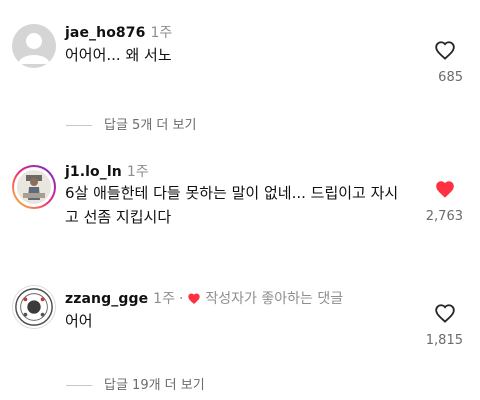 This screenshot has width=480, height=400. Describe the element at coordinates (105, 33) in the screenshot. I see `comment-username: jae_ho876` at that location.